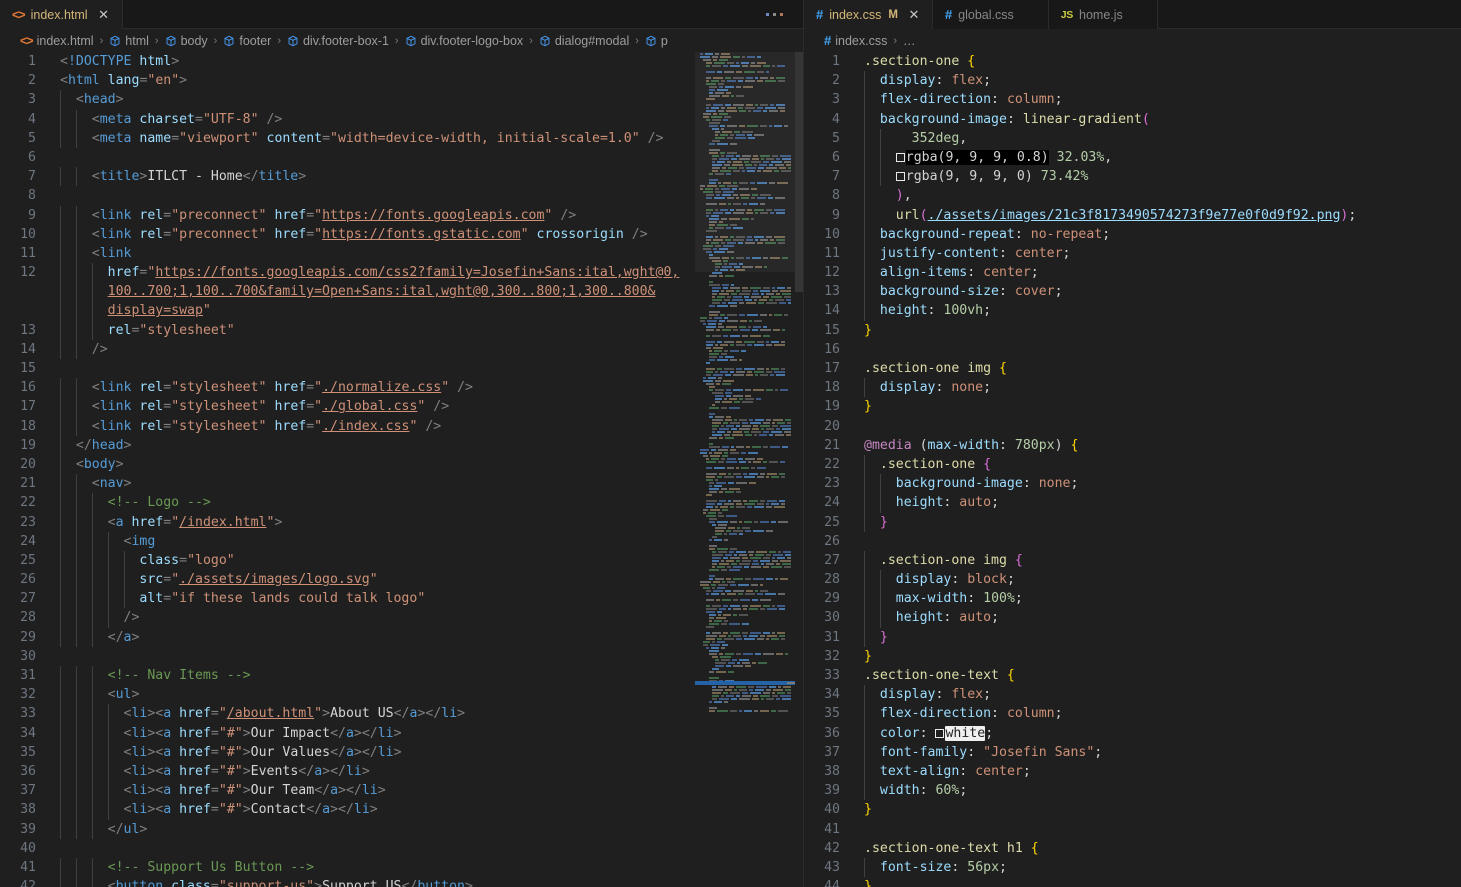  What do you see at coordinates (401, 195) in the screenshot?
I see `code-line: 8` at bounding box center [401, 195].